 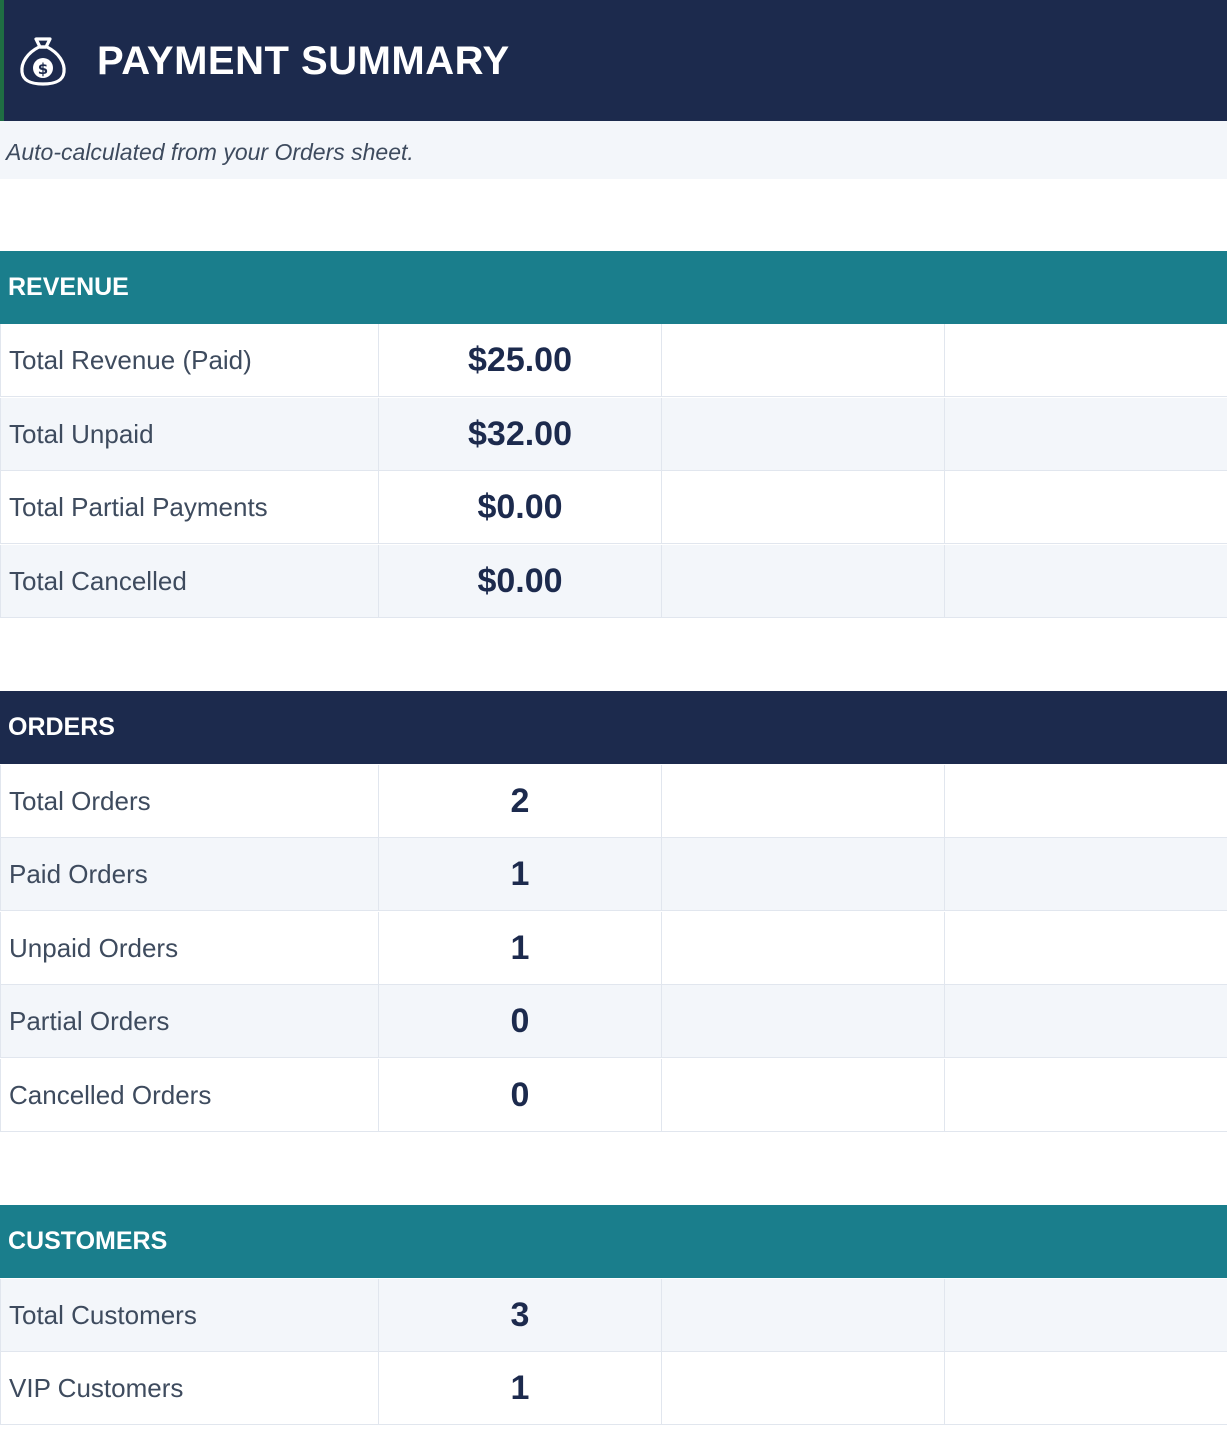 What do you see at coordinates (88, 1241) in the screenshot?
I see `section-title-customers: CUSTOMERS` at bounding box center [88, 1241].